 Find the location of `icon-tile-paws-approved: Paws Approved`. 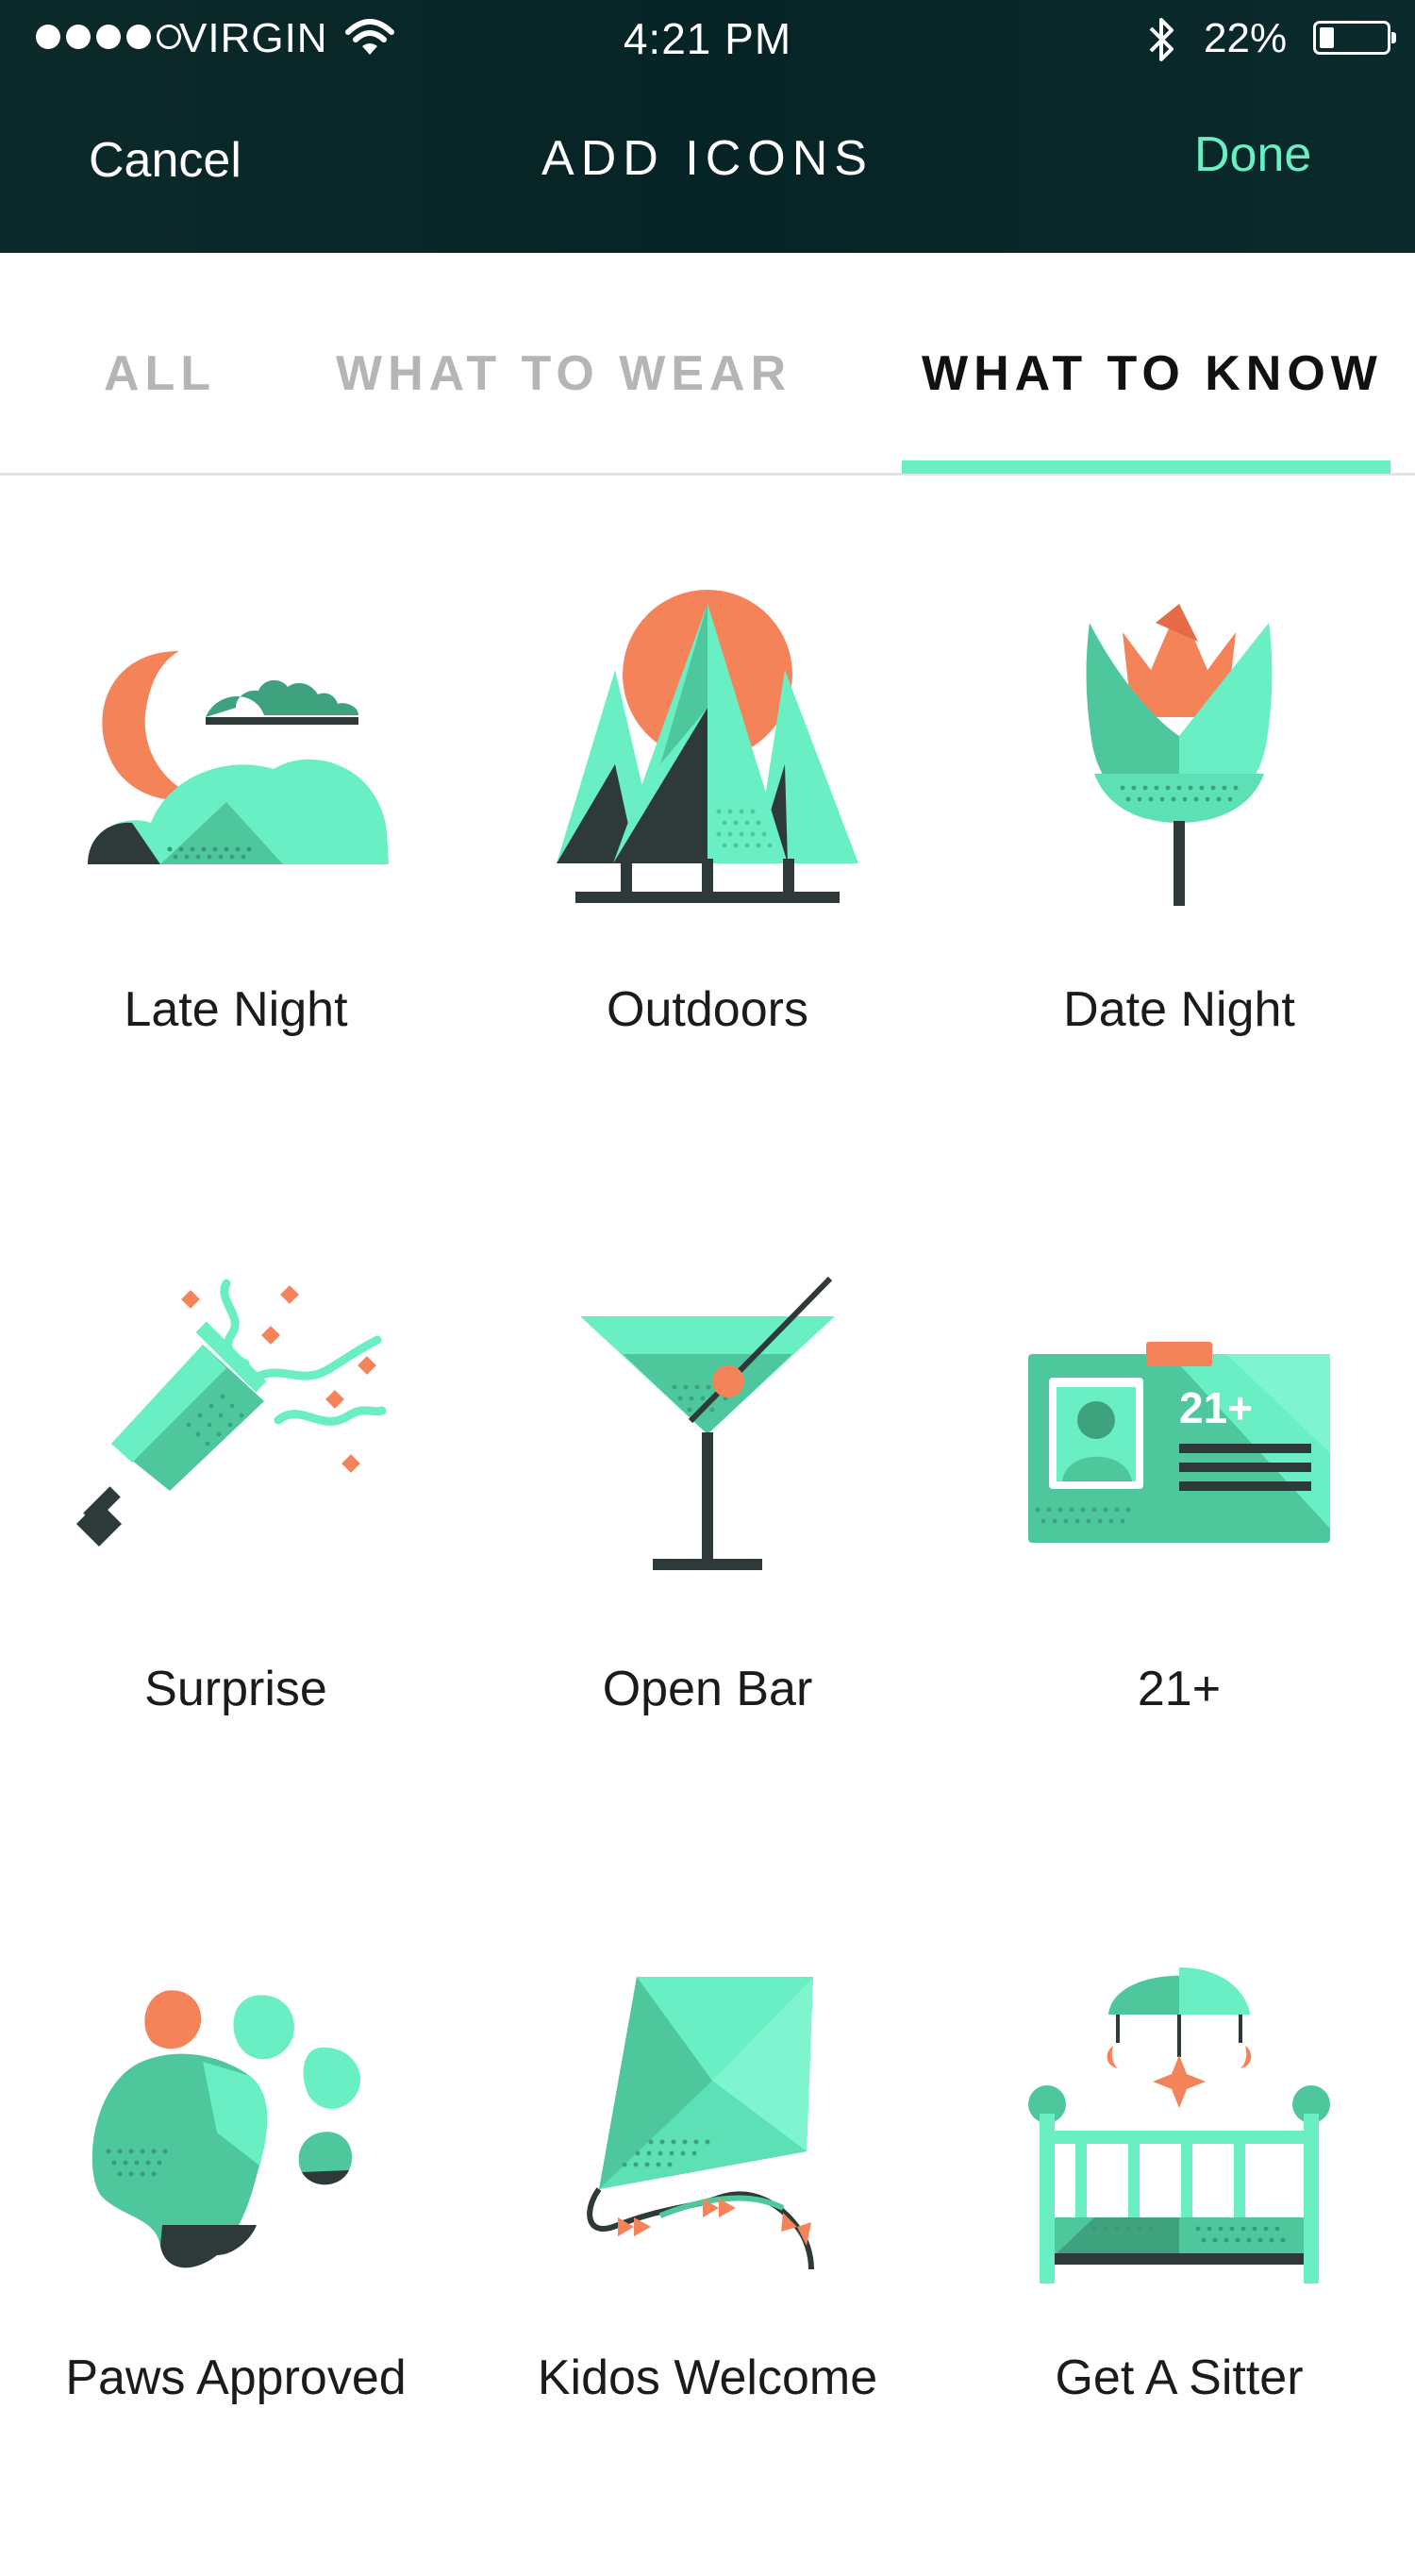

icon-tile-paws-approved: Paws Approved is located at coordinates (236, 2236).